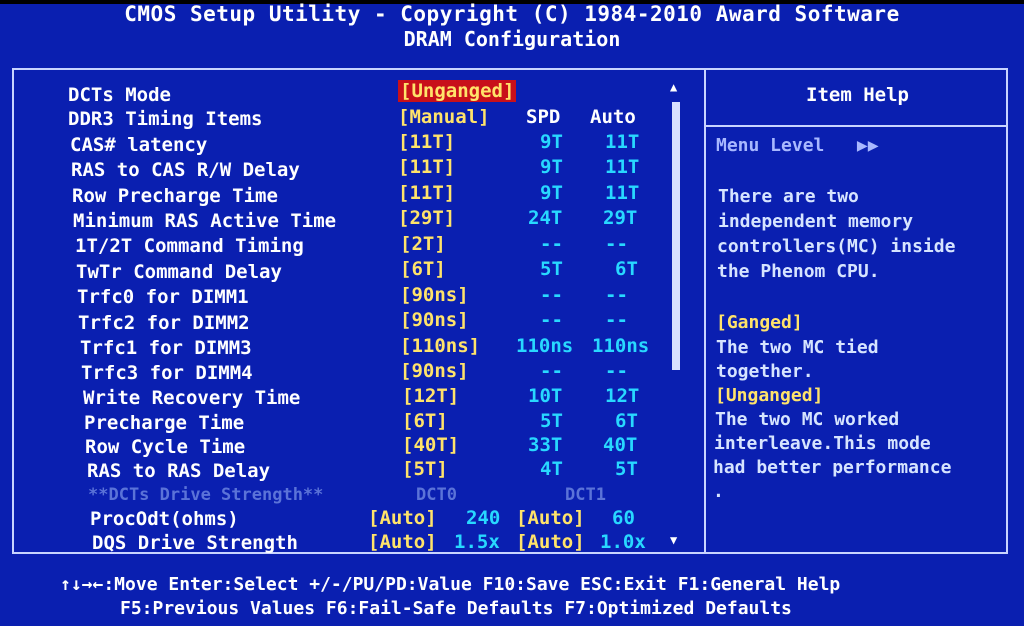 The height and width of the screenshot is (626, 1024). I want to click on spd-value: 110ns, so click(545, 346).